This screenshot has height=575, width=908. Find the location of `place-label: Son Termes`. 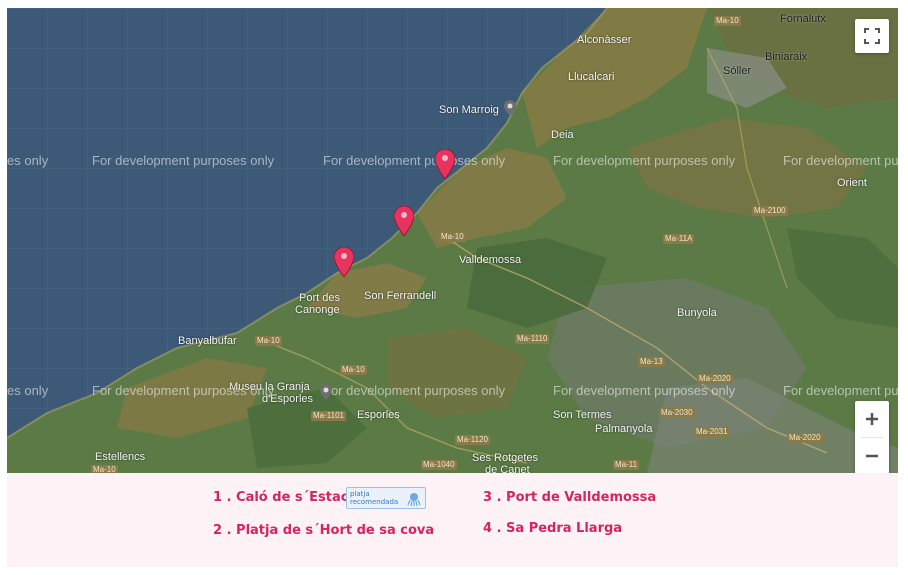

place-label: Son Termes is located at coordinates (582, 415).